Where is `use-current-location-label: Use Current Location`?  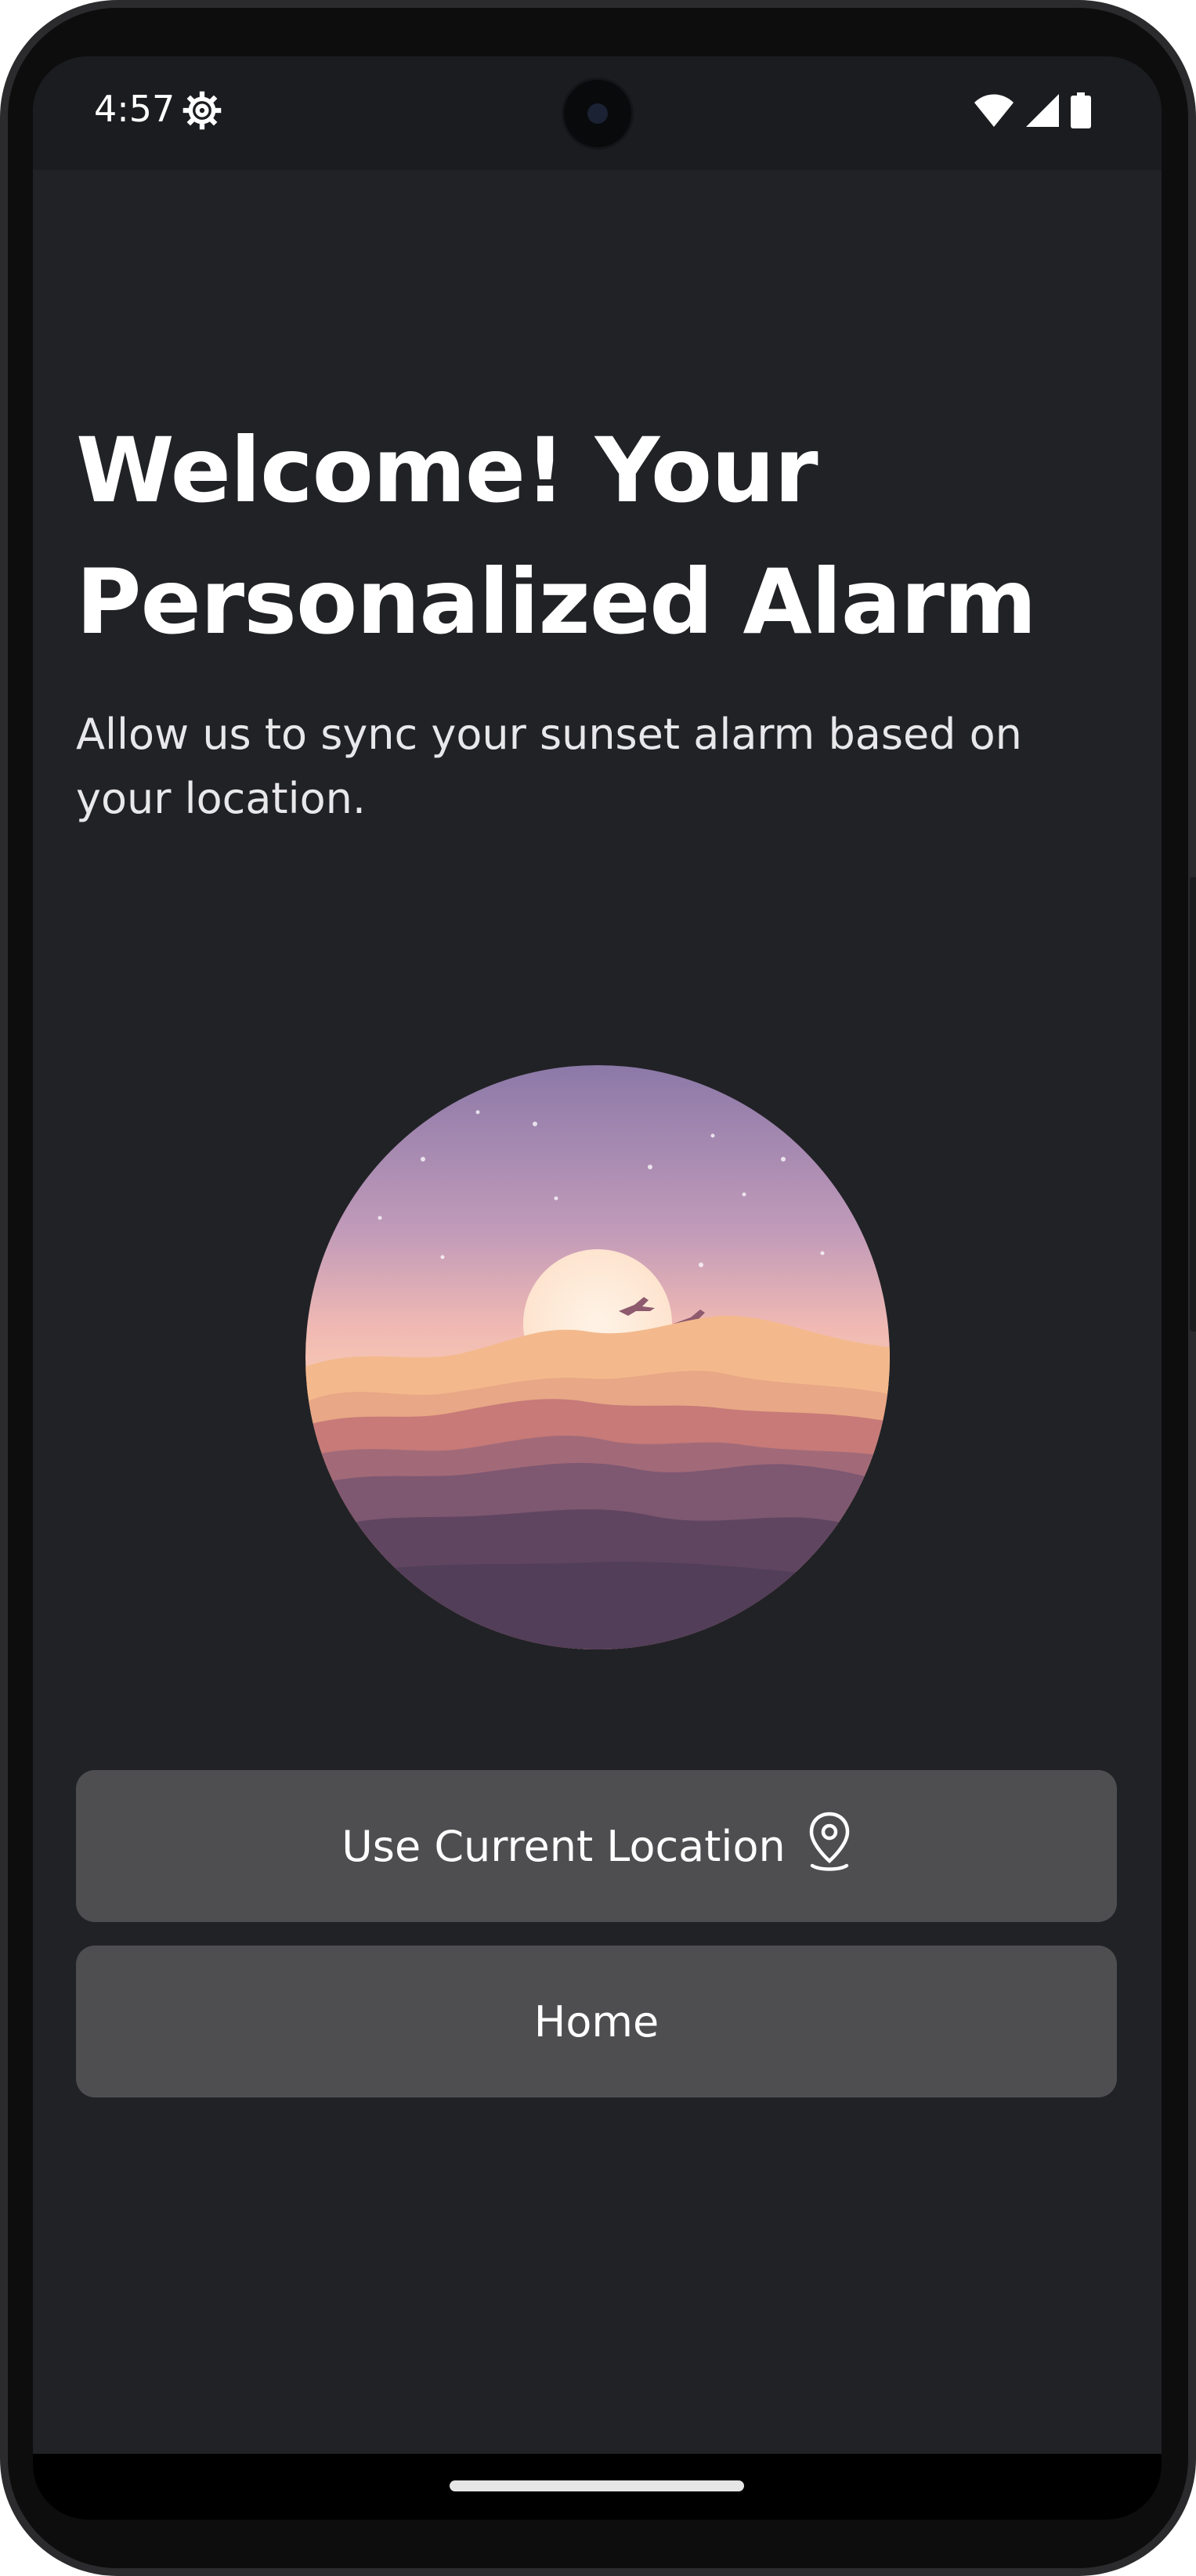
use-current-location-label: Use Current Location is located at coordinates (563, 1846).